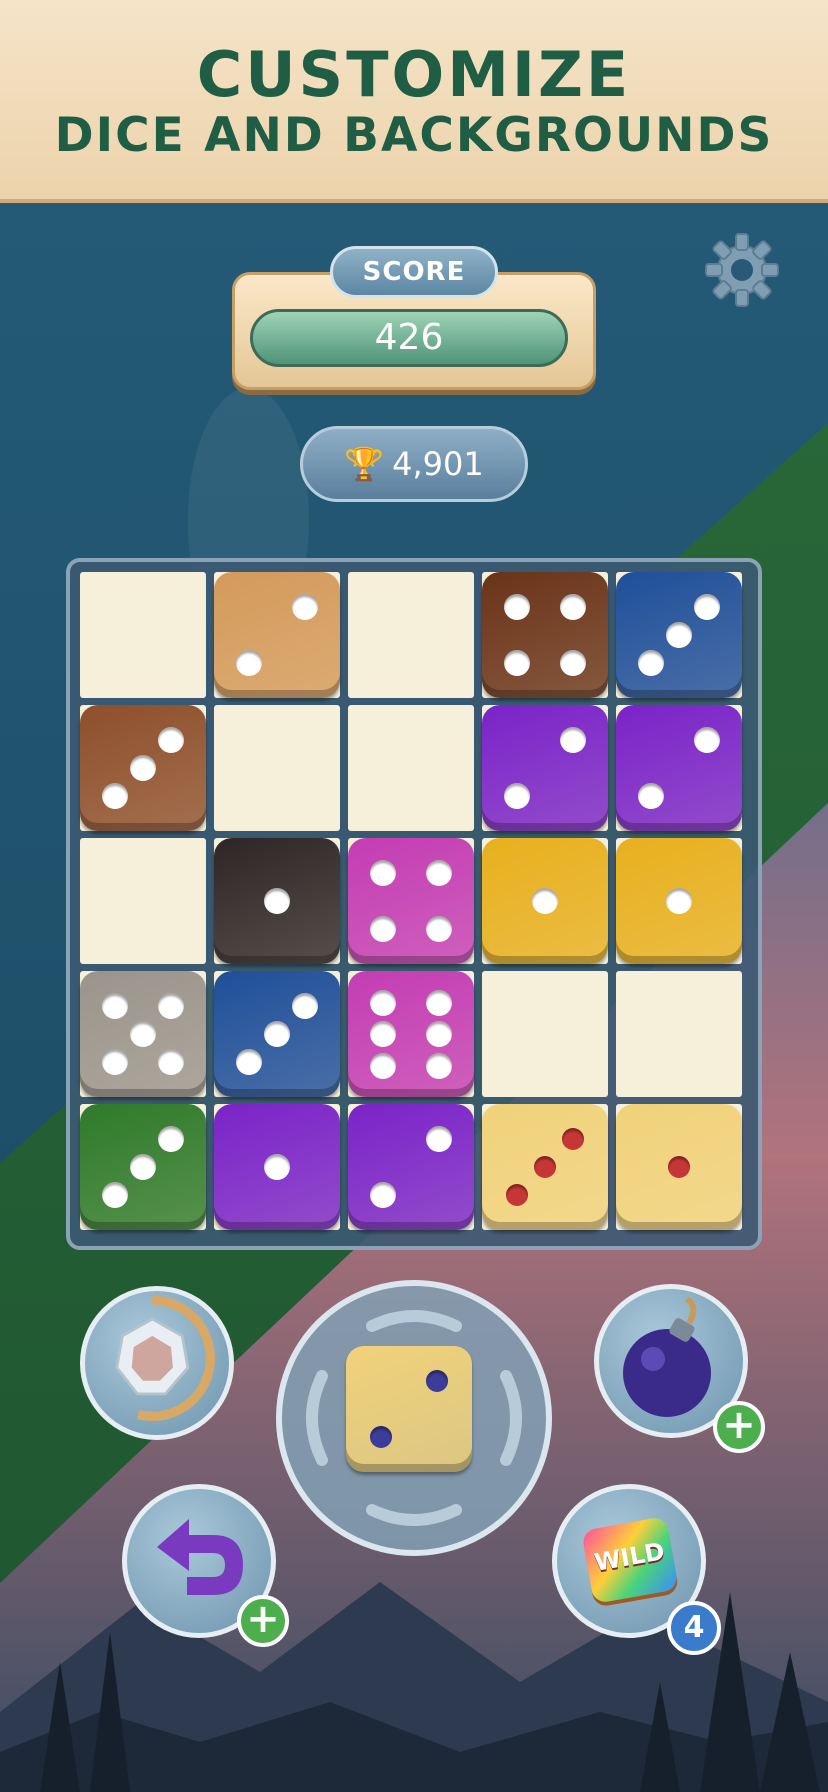 The image size is (828, 1792). What do you see at coordinates (414, 135) in the screenshot?
I see `banner-subtitle: DICE AND BACKGROUNDS` at bounding box center [414, 135].